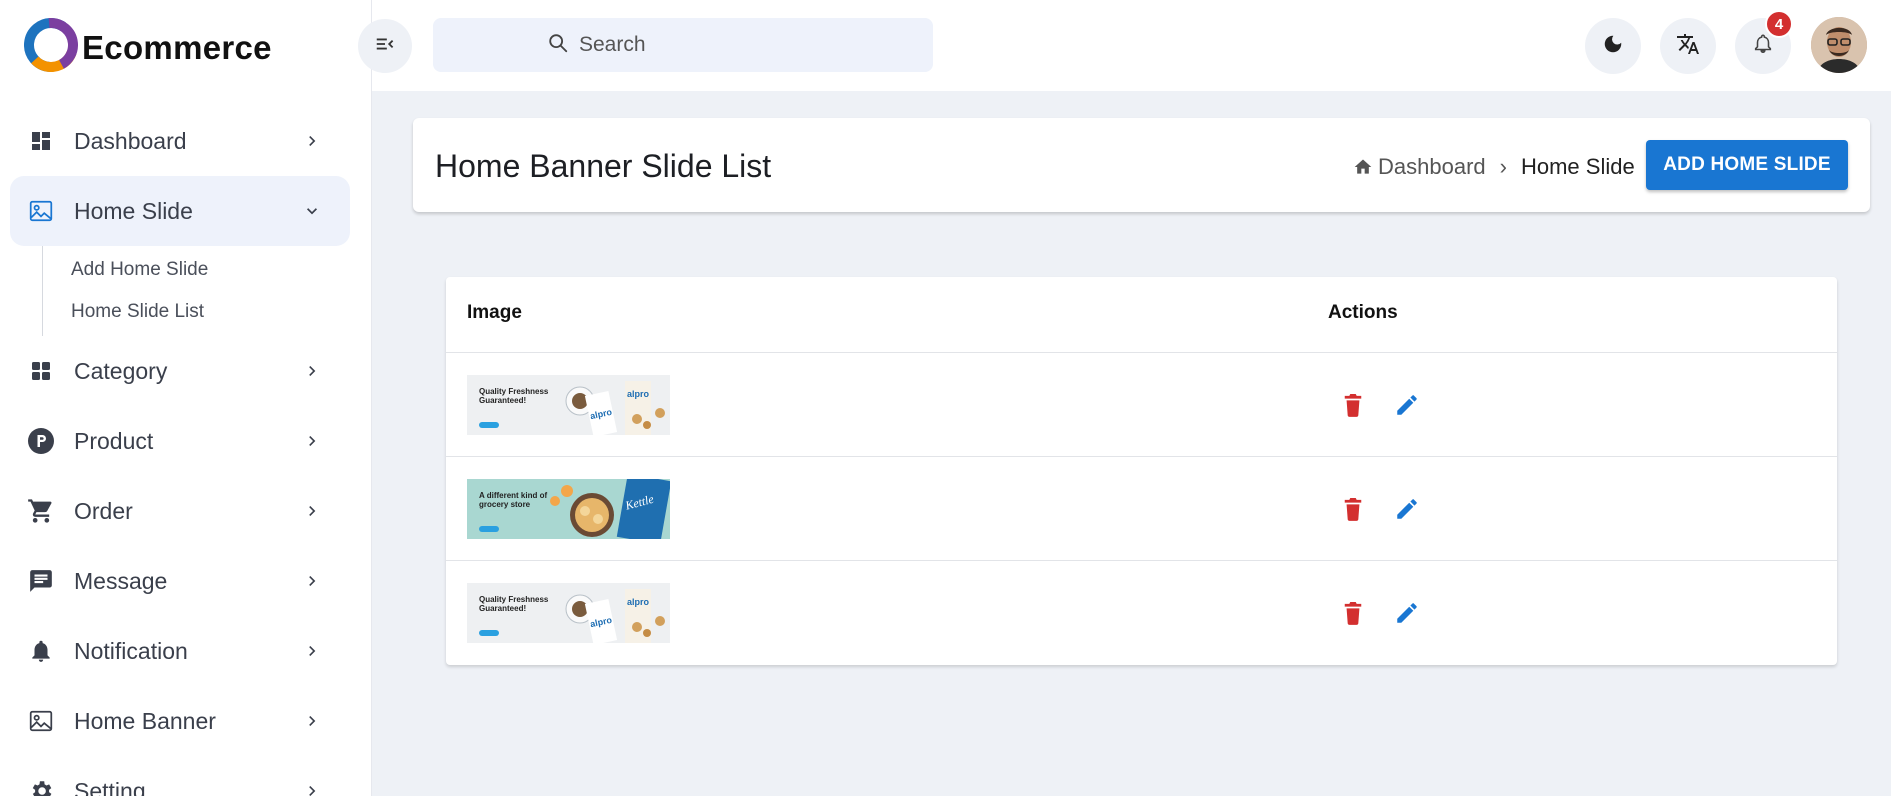 The height and width of the screenshot is (796, 1891). I want to click on sidebar-item-label: Dashboard, so click(130, 140).